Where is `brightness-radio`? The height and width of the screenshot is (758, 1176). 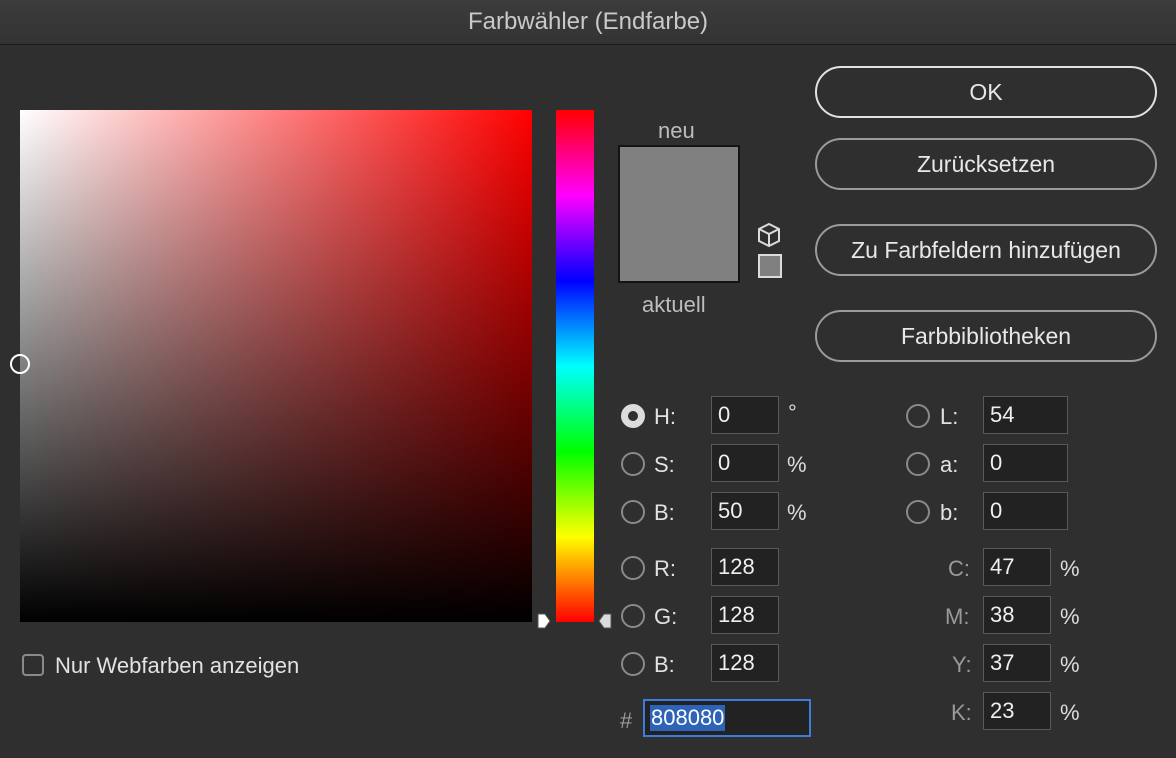 brightness-radio is located at coordinates (633, 512).